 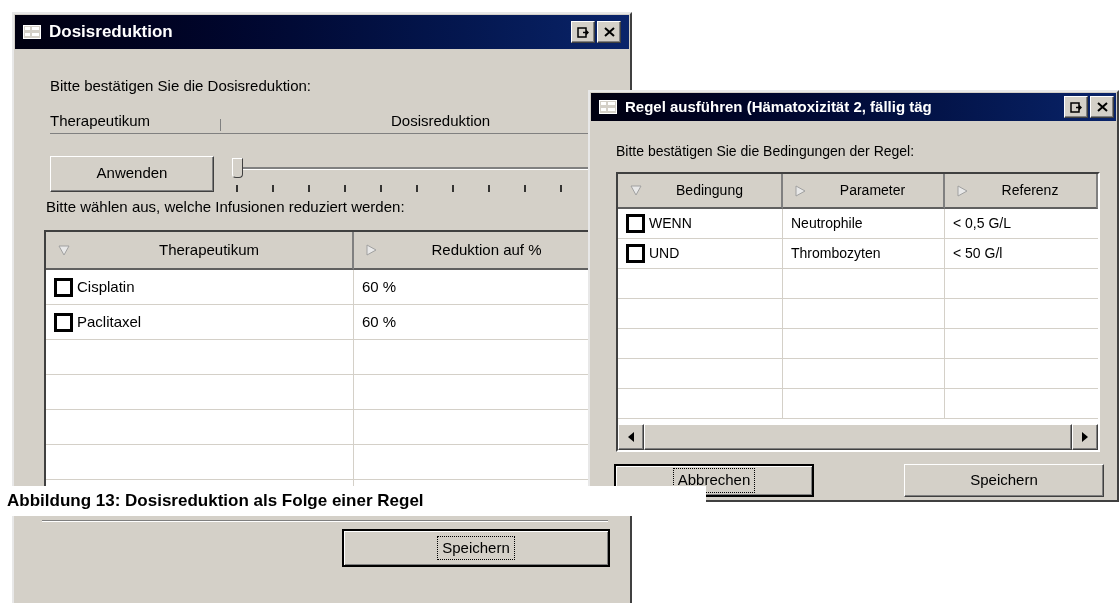 What do you see at coordinates (226, 206) in the screenshot?
I see `prompt-text: Bitte wählen aus, welche Infusionen reduziert werden:` at bounding box center [226, 206].